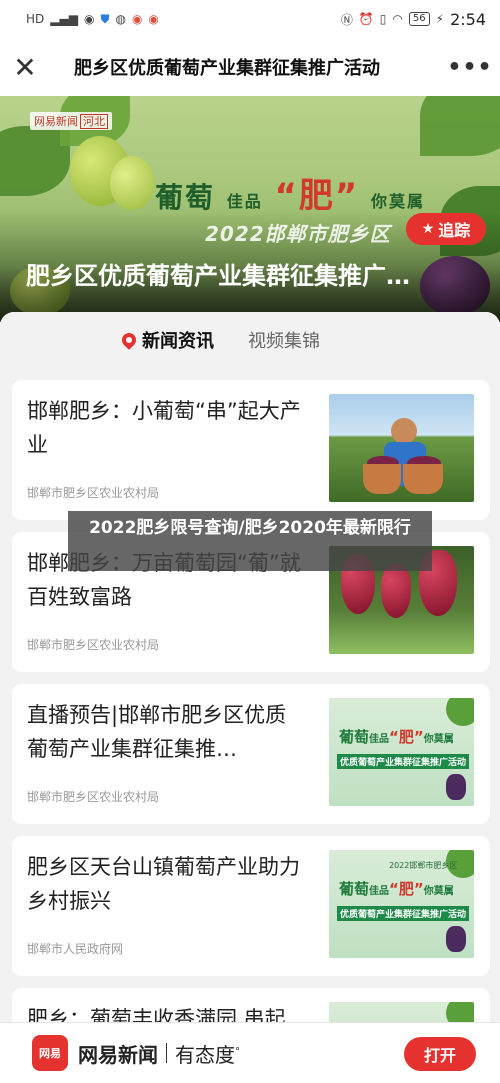 The width and height of the screenshot is (500, 1083). What do you see at coordinates (105, 18) in the screenshot?
I see `shield-icon: ⛊` at bounding box center [105, 18].